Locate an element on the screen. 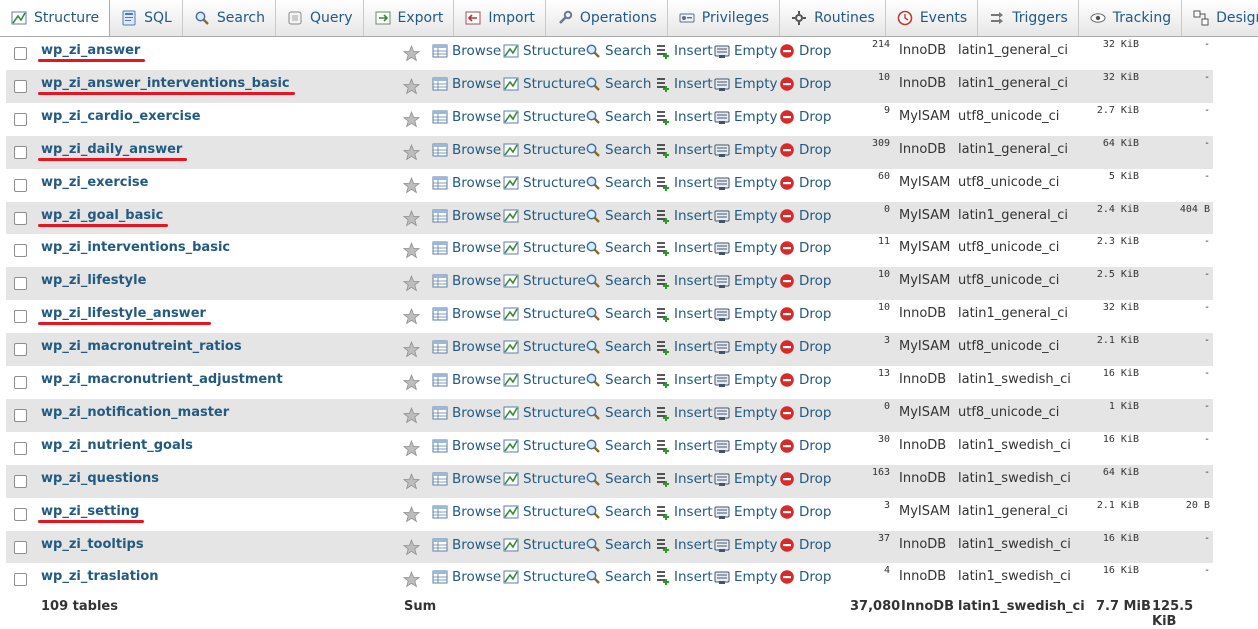  table-name-link: wp_zi_tooltips is located at coordinates (92, 544).